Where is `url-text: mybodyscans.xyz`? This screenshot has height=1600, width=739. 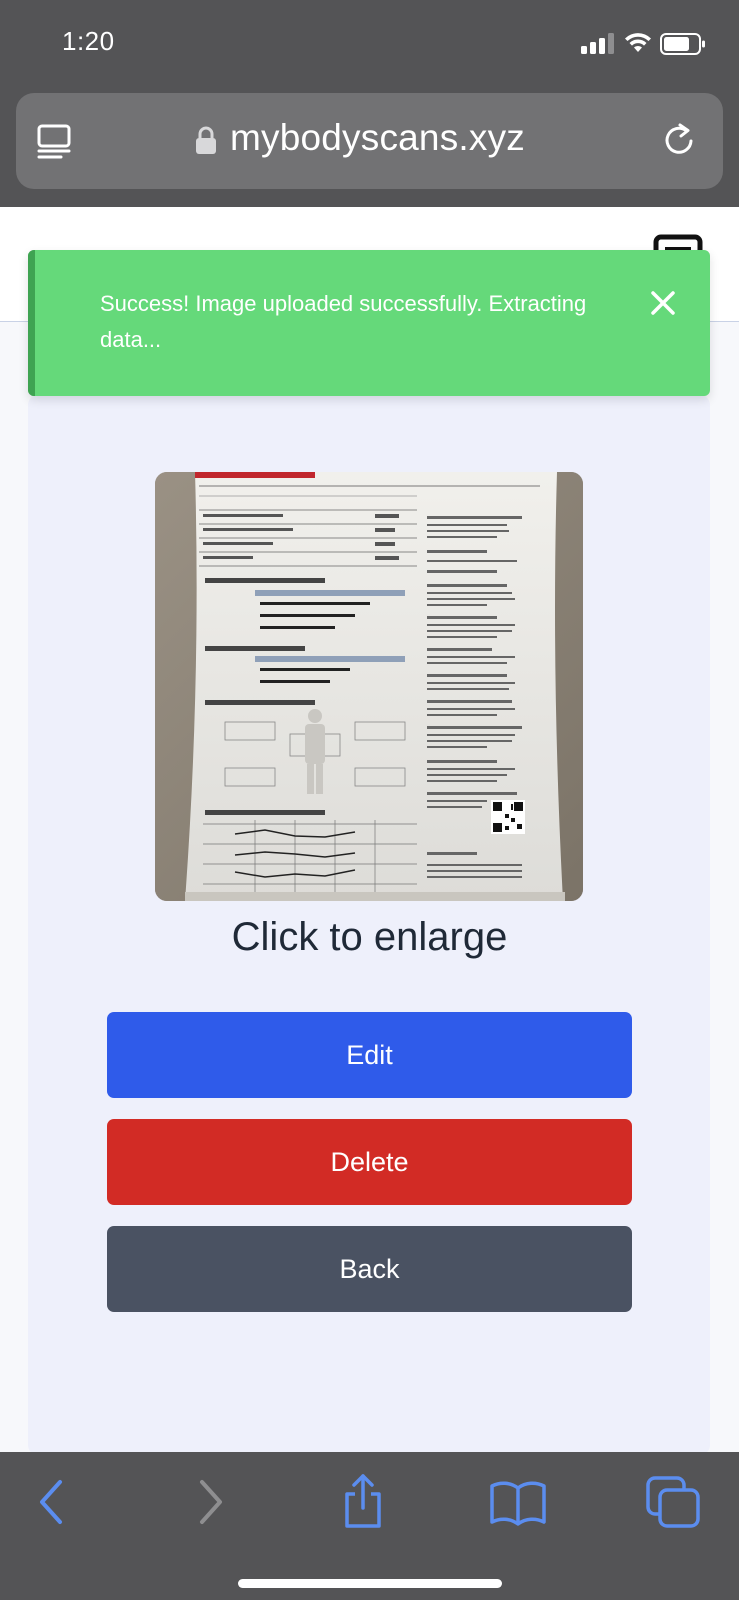 url-text: mybodyscans.xyz is located at coordinates (377, 138).